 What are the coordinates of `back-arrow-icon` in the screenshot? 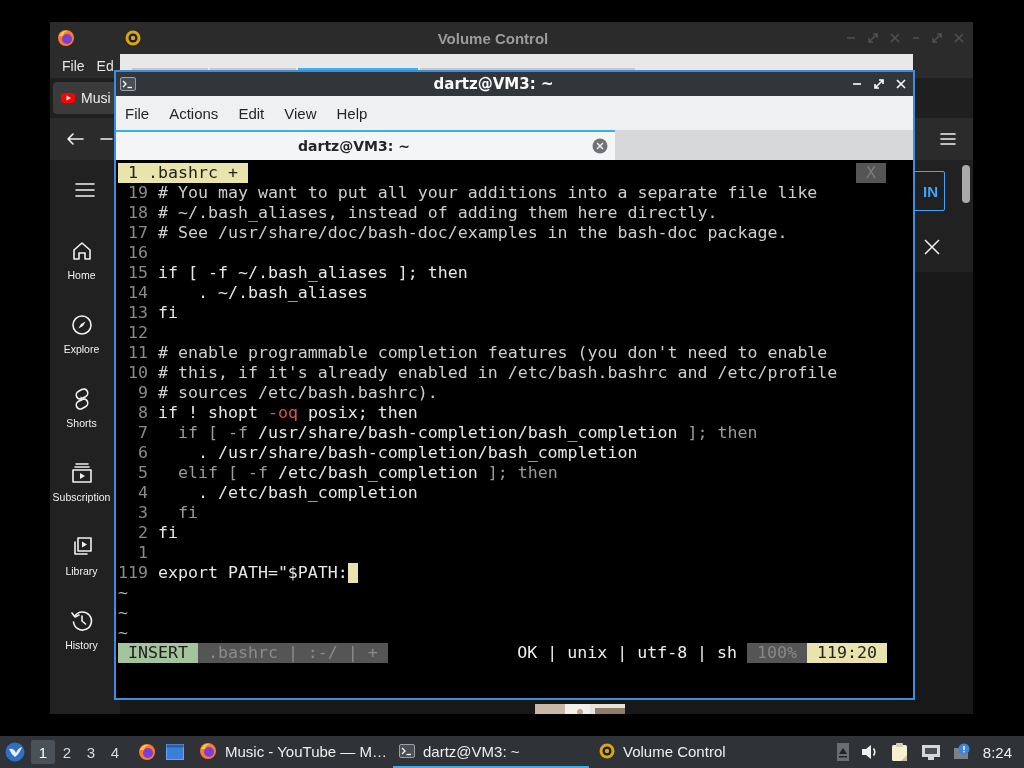 It's located at (75, 139).